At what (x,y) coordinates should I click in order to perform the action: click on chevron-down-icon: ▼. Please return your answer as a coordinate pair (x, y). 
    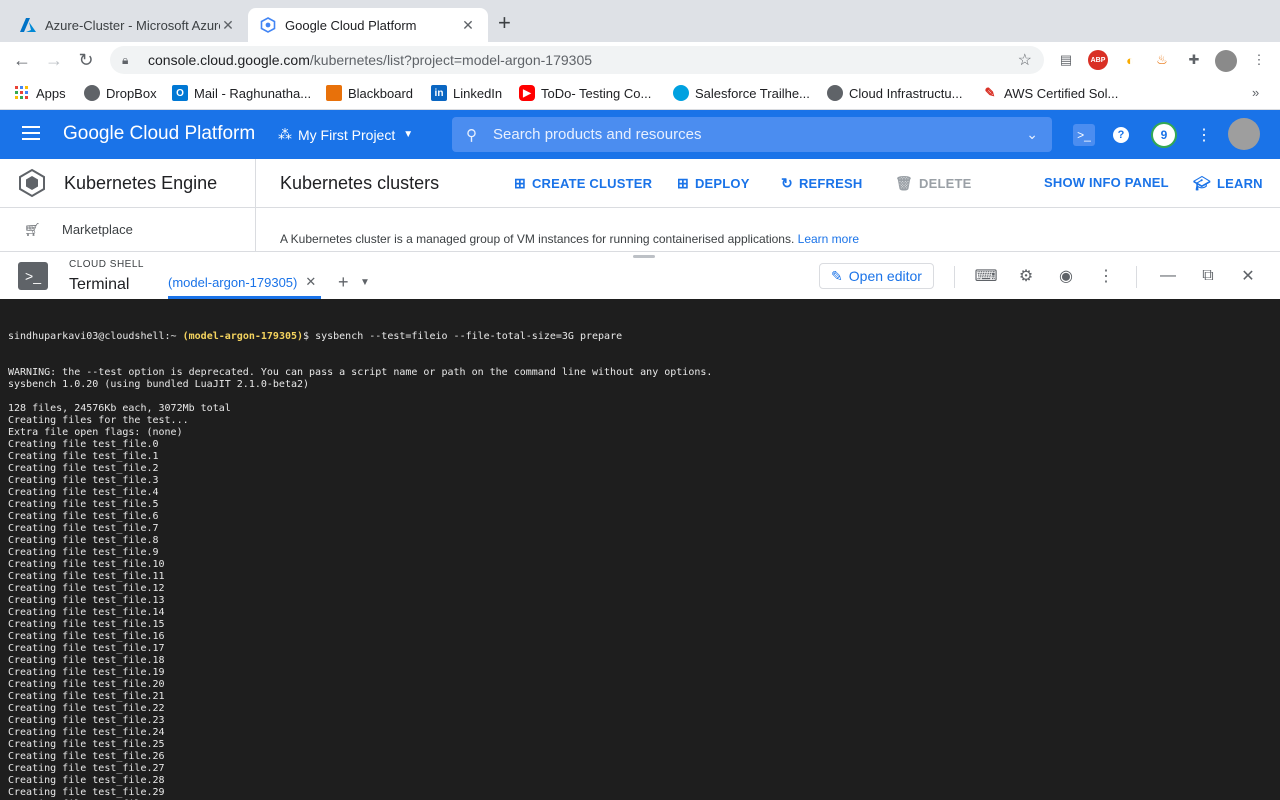
    Looking at the image, I should click on (365, 282).